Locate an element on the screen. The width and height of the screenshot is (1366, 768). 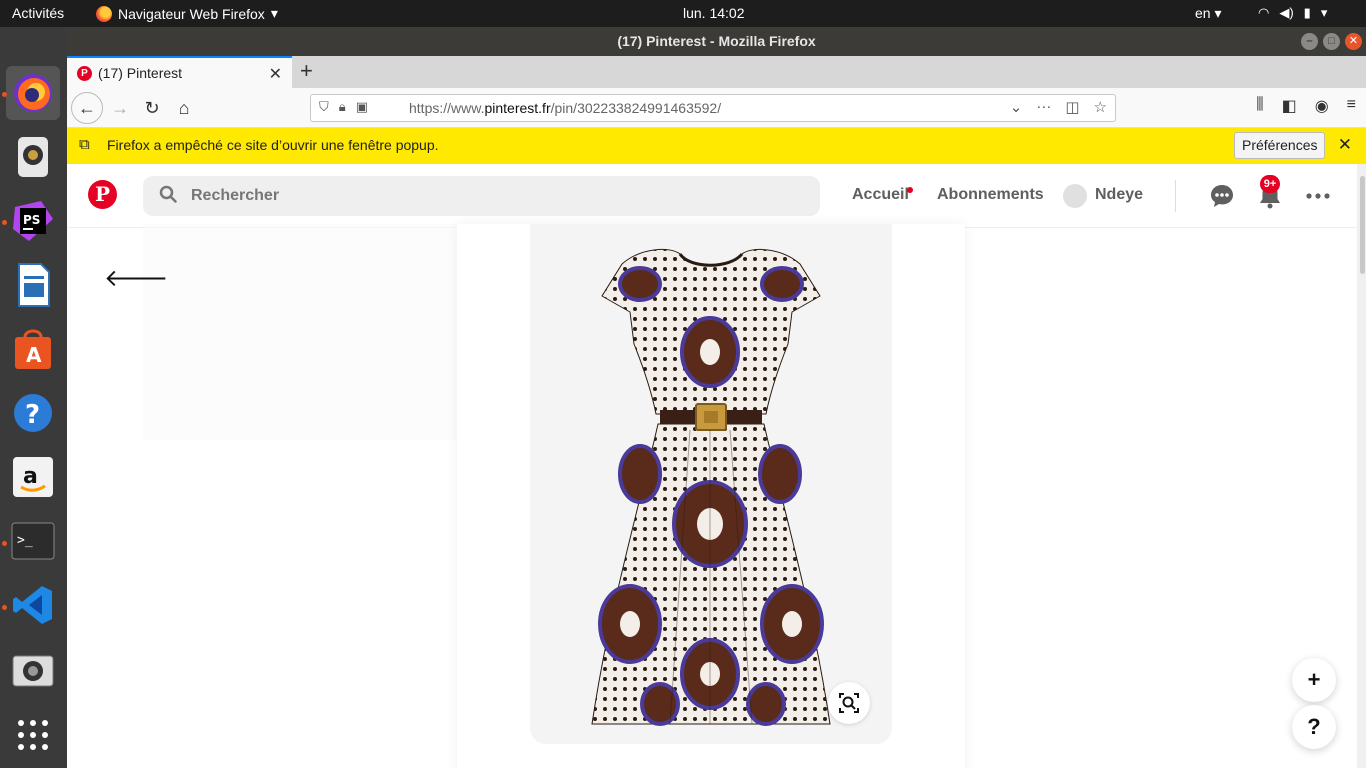
notifications-badge: 9+ is located at coordinates (1270, 184).